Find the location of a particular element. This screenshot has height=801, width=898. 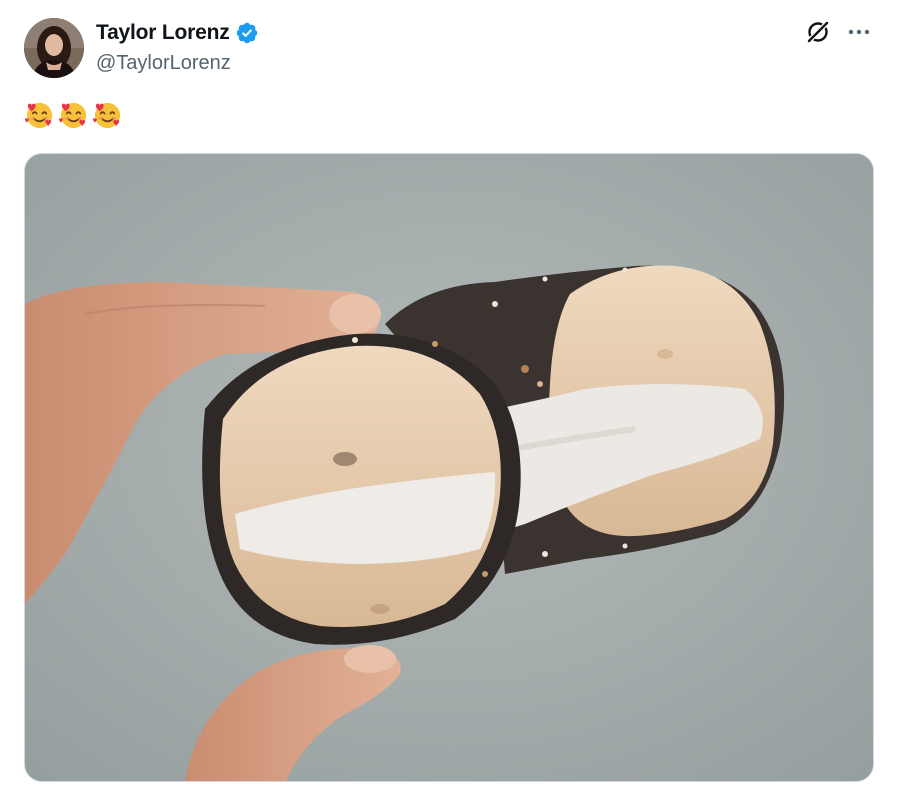

profile-photo-icon is located at coordinates (54, 48).